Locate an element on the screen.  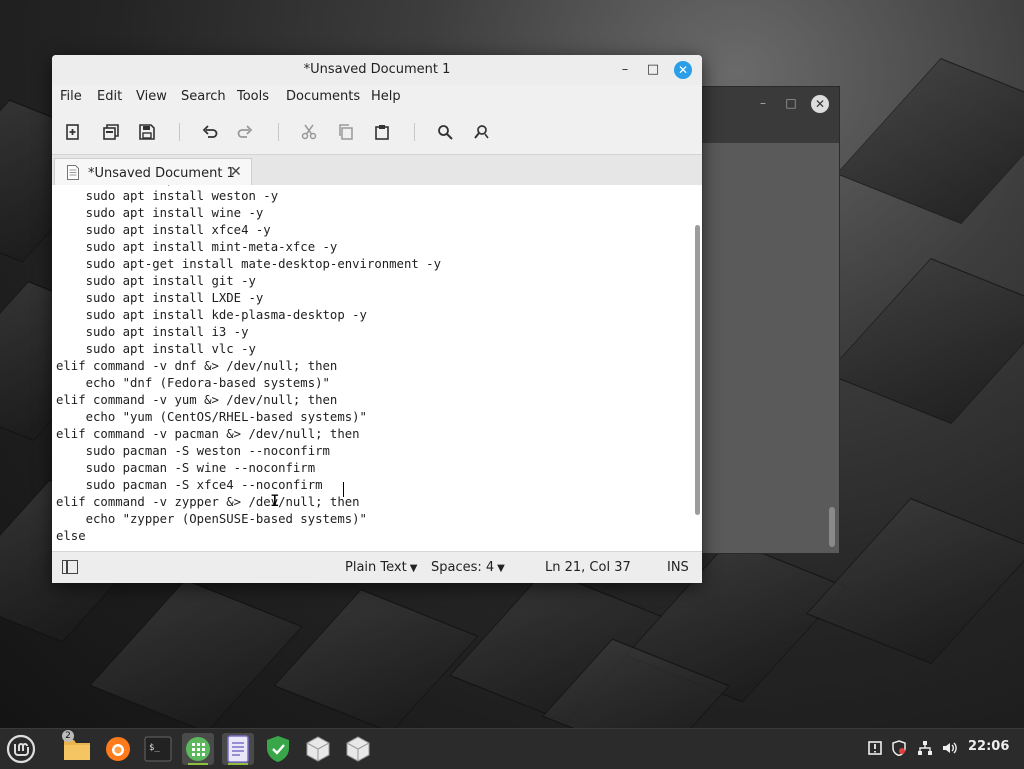
save-icon is located at coordinates (147, 132).